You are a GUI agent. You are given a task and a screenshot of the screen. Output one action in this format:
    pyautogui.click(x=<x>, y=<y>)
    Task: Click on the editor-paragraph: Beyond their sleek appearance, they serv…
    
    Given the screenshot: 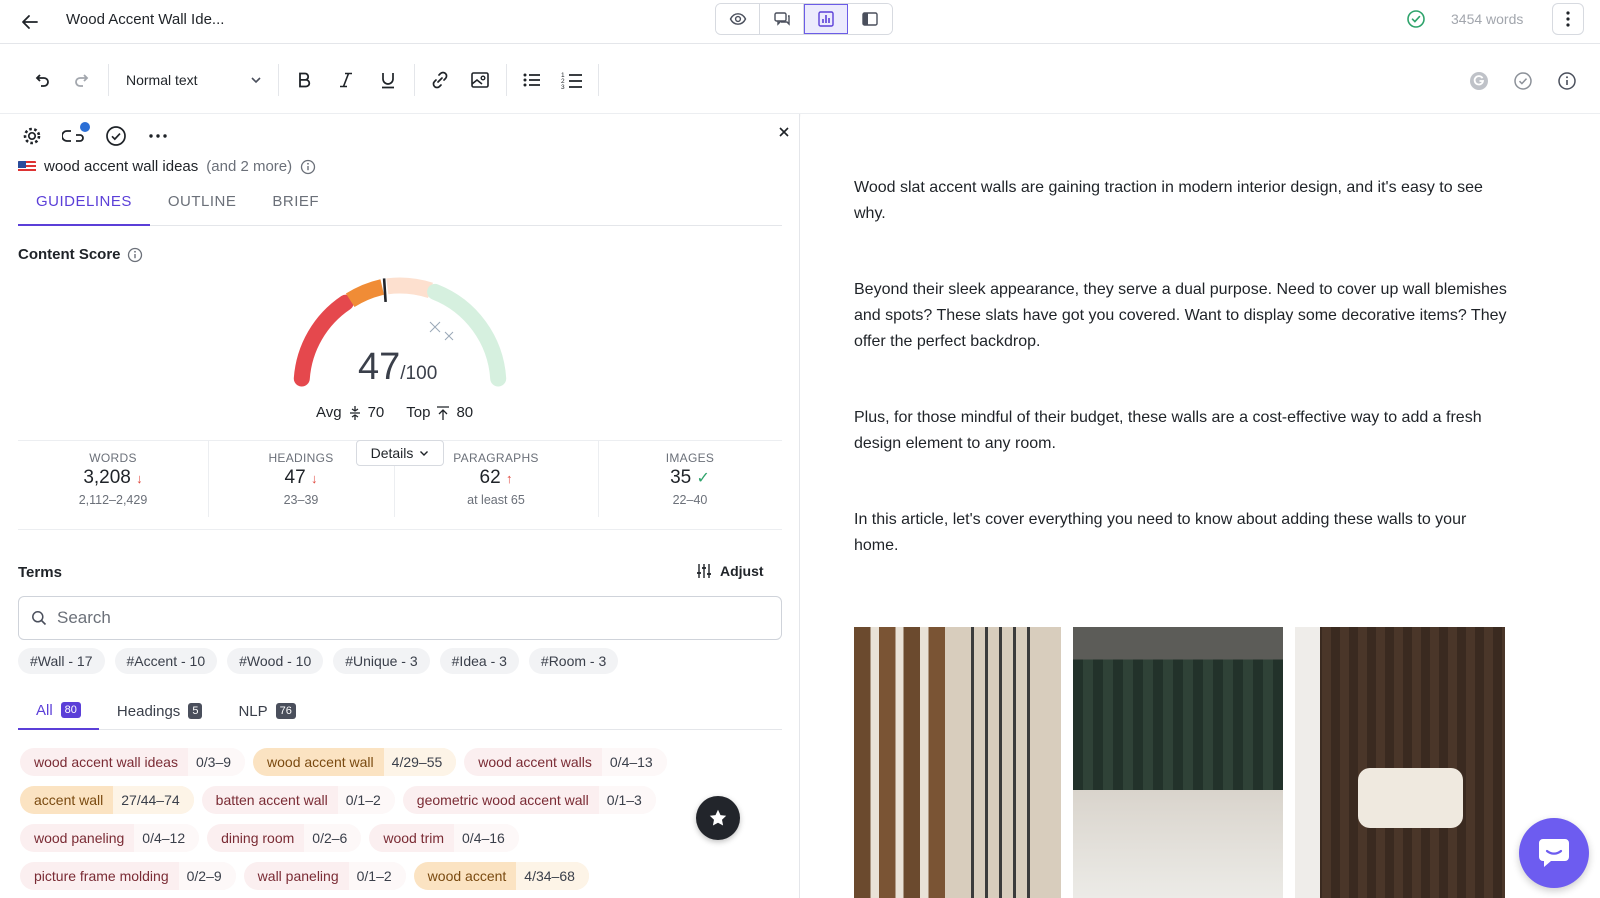 What is the action you would take?
    pyautogui.click(x=1184, y=316)
    